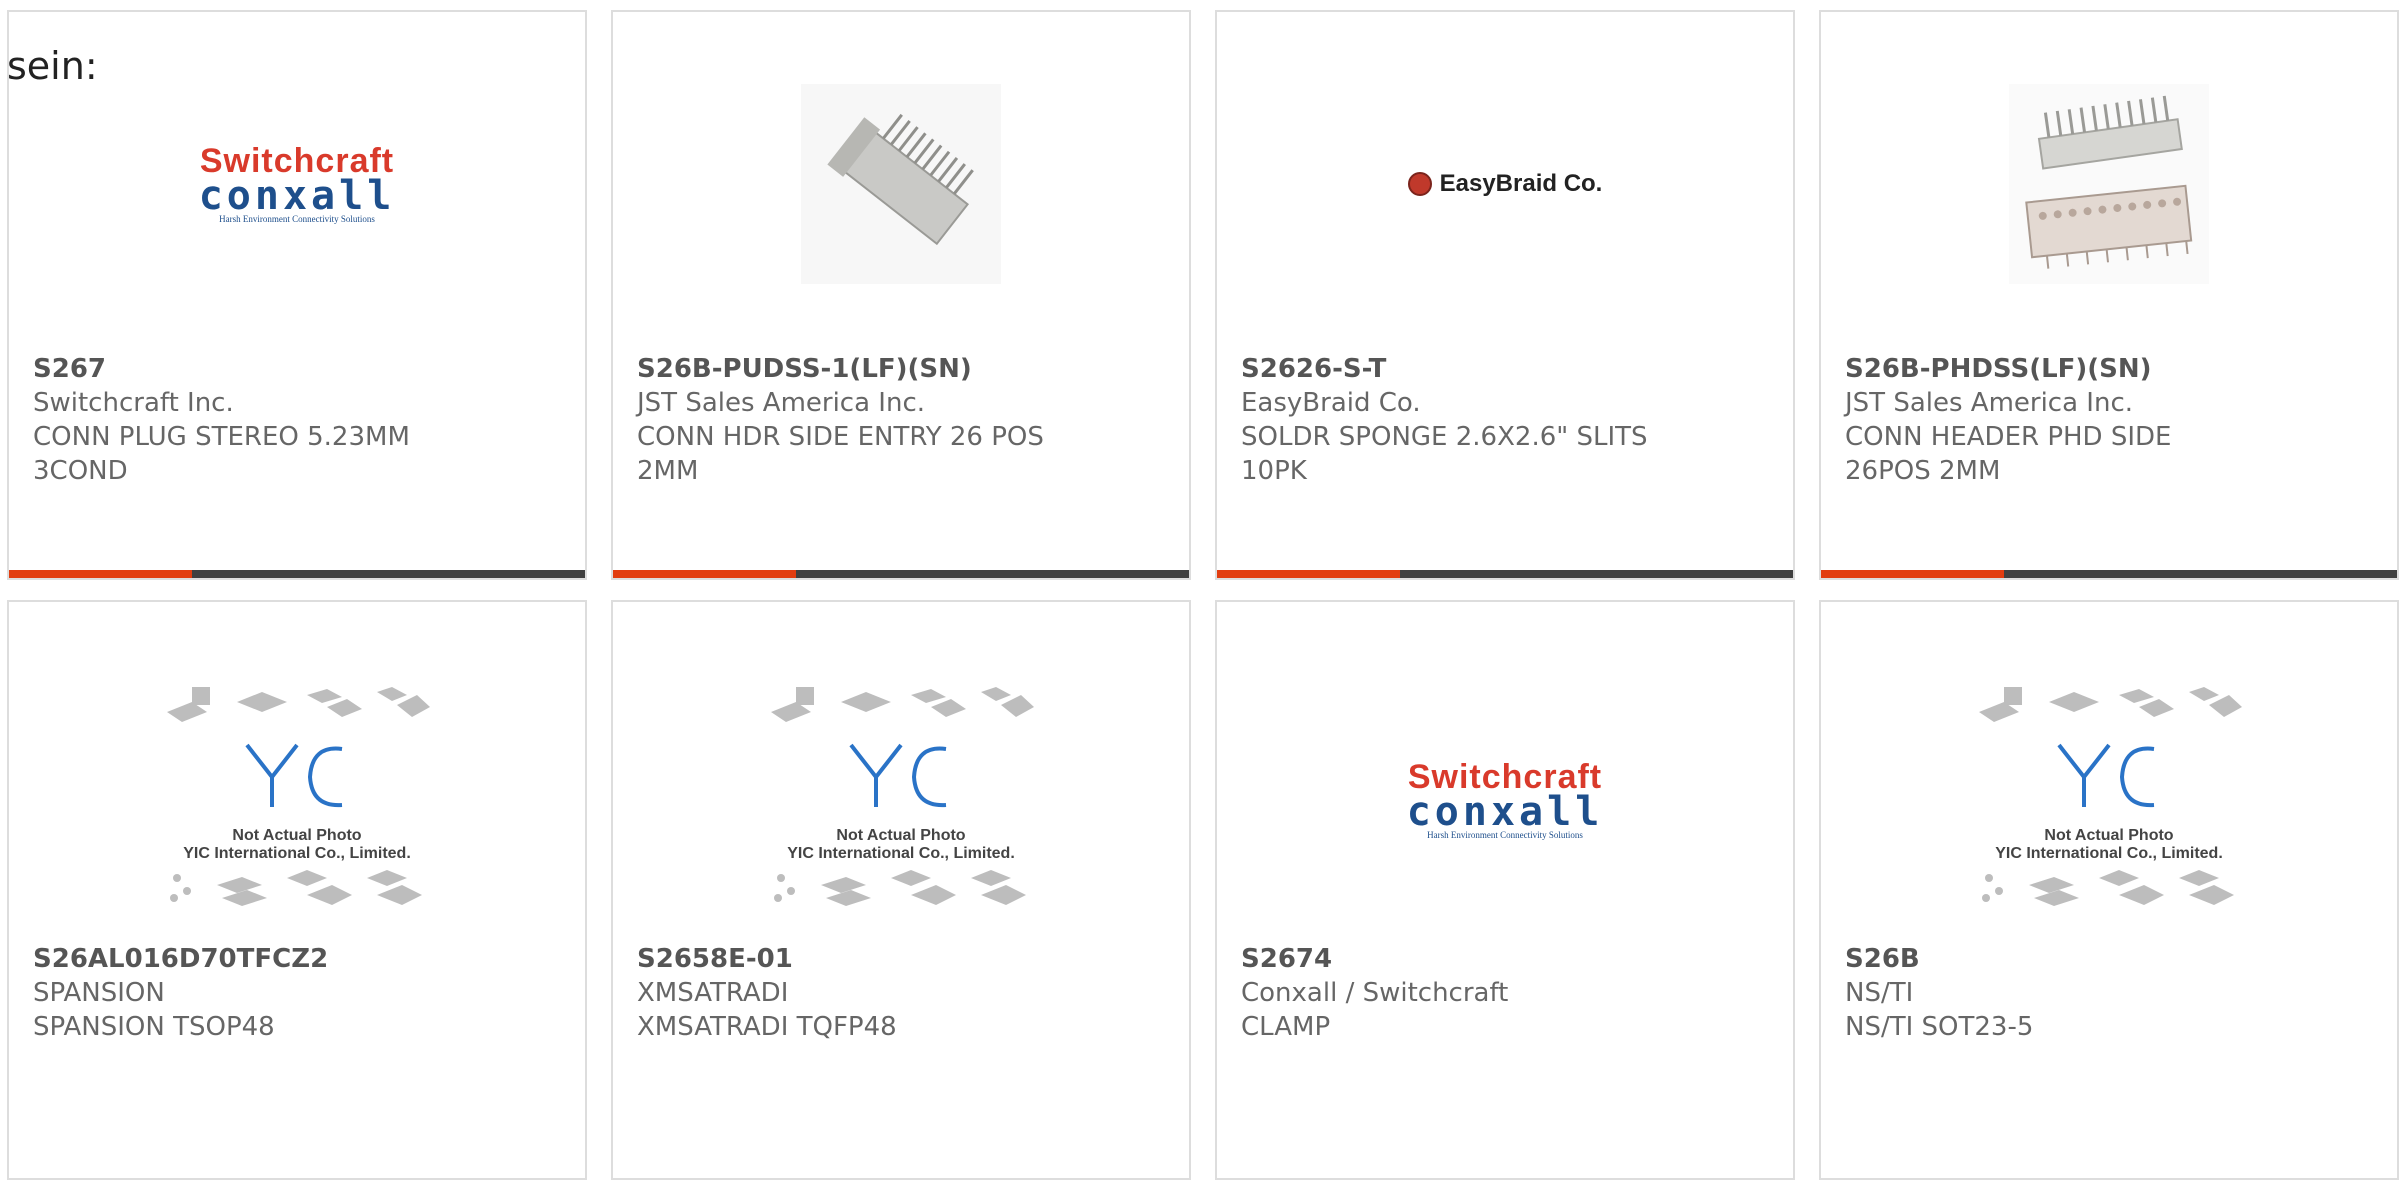  Describe the element at coordinates (1507, 959) in the screenshot. I see `part-number: S2674` at that location.